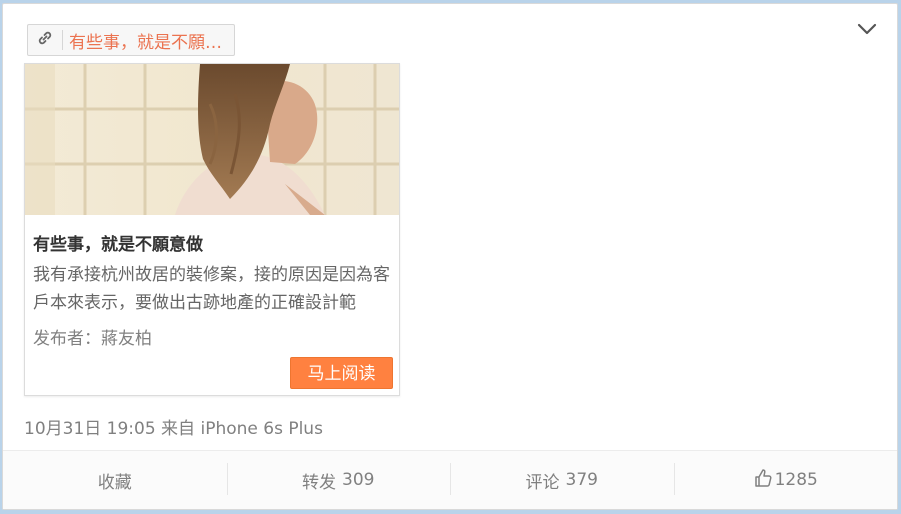 This screenshot has width=901, height=514. Describe the element at coordinates (542, 482) in the screenshot. I see `comment-label: 评论` at that location.